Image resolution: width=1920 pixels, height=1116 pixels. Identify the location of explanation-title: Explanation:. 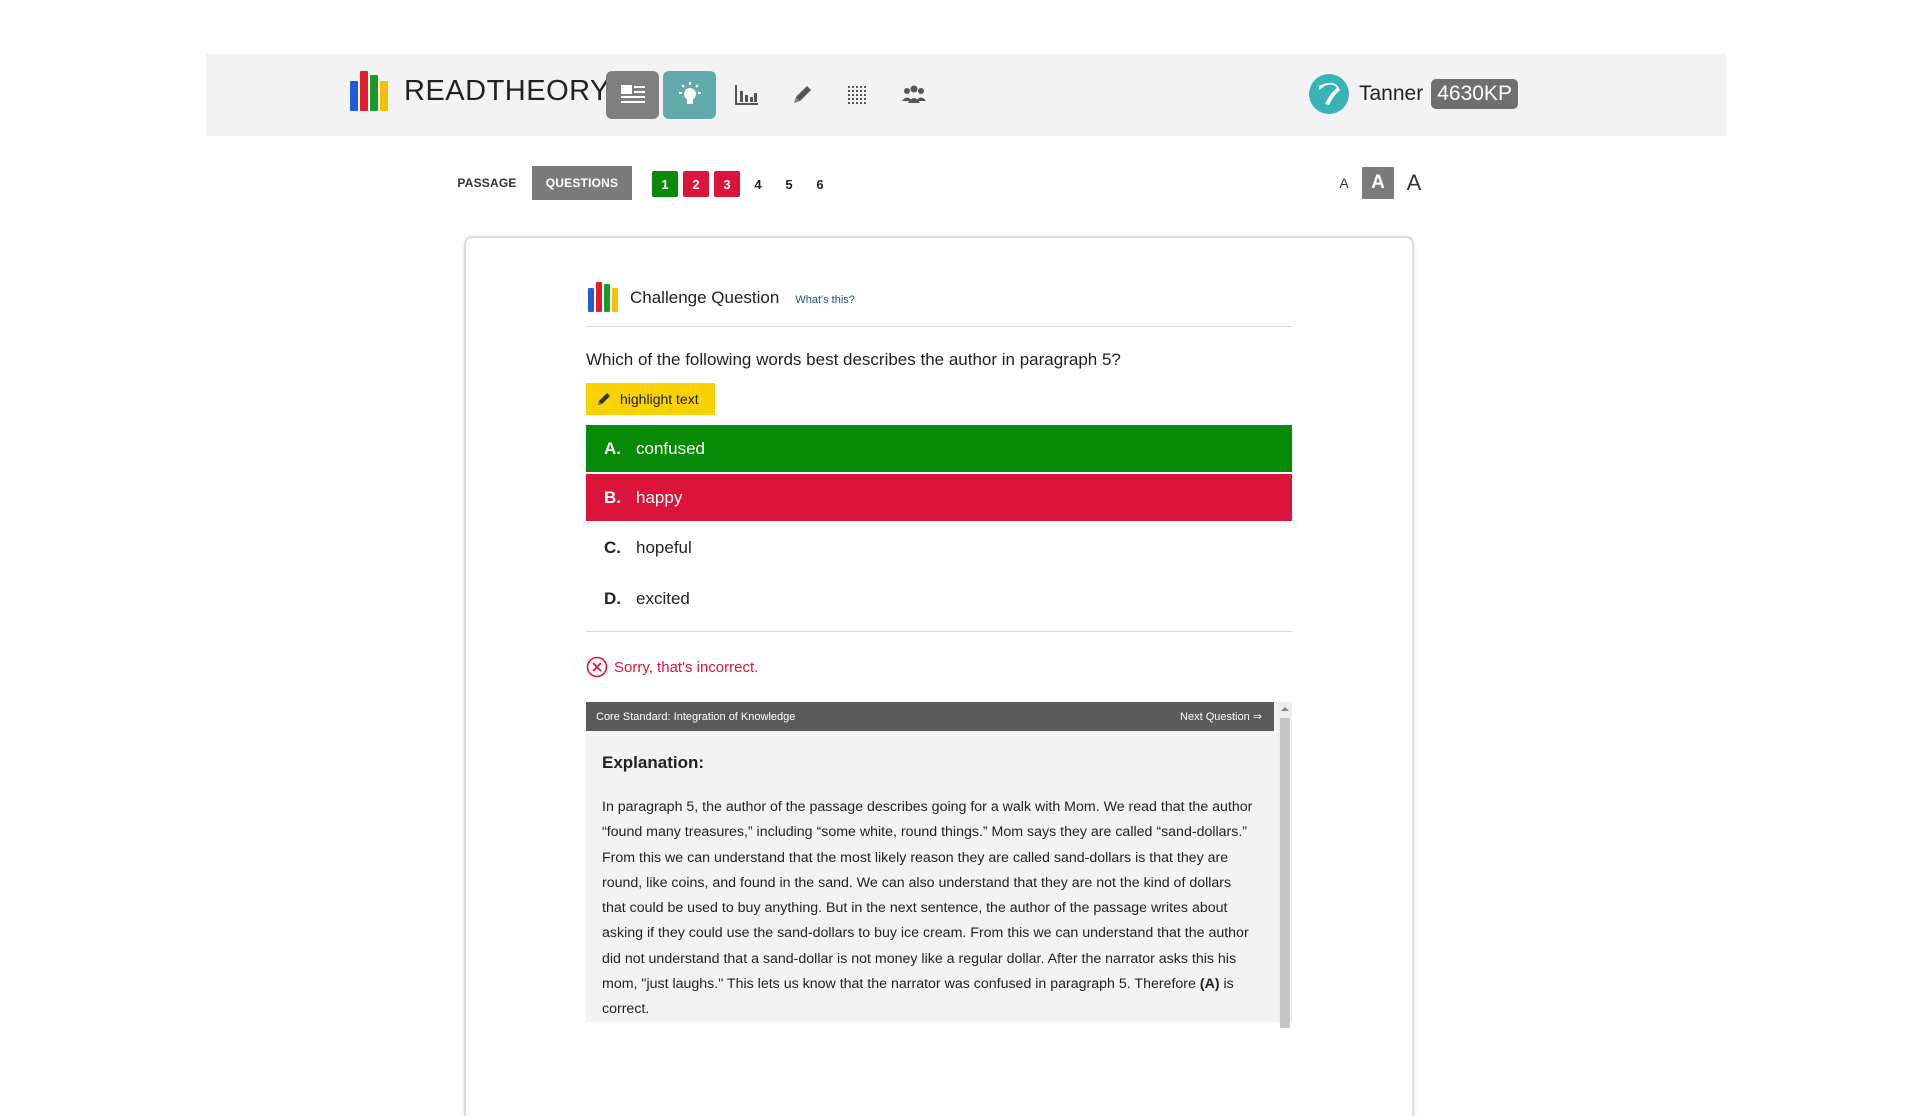
(653, 762).